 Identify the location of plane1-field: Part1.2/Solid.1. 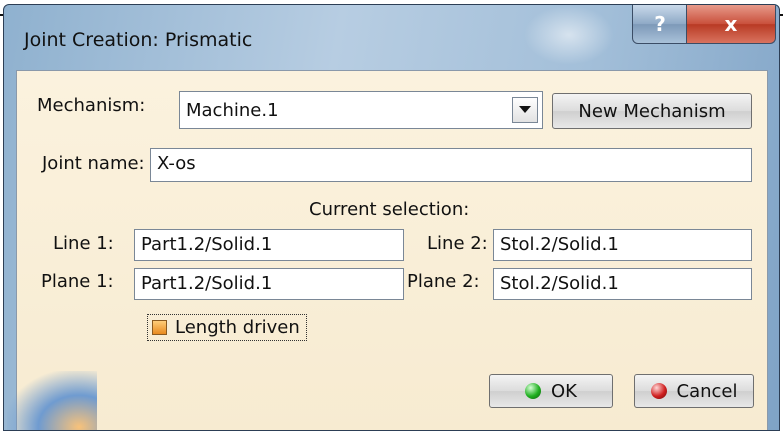
(269, 284).